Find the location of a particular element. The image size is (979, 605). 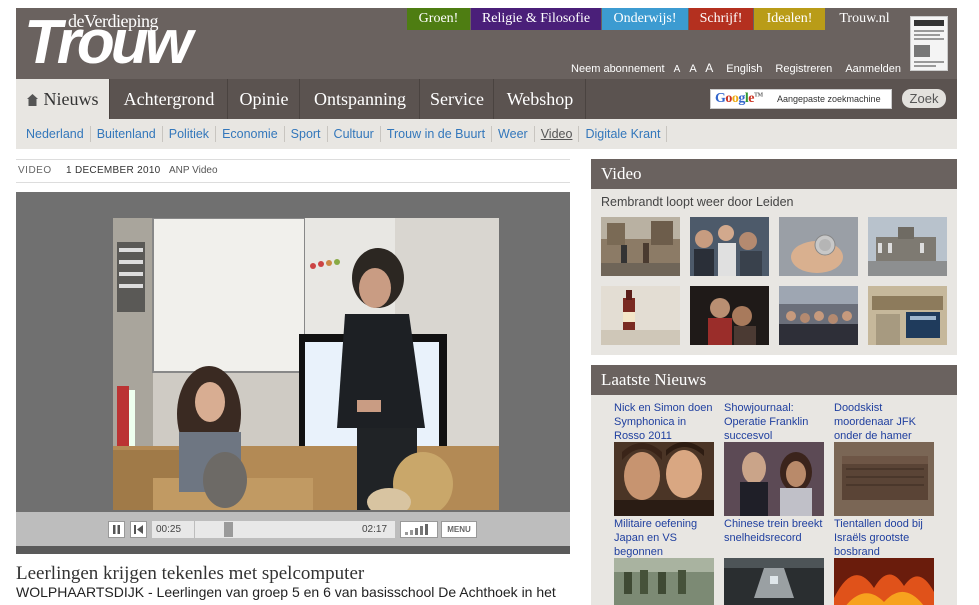

subnav-sport: Sport is located at coordinates (306, 134).